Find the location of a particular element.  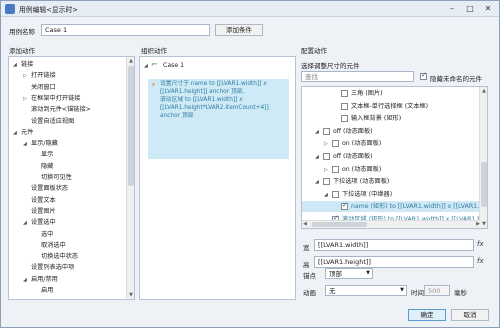

window-title: 用例编辑<显示时> is located at coordinates (48, 10).